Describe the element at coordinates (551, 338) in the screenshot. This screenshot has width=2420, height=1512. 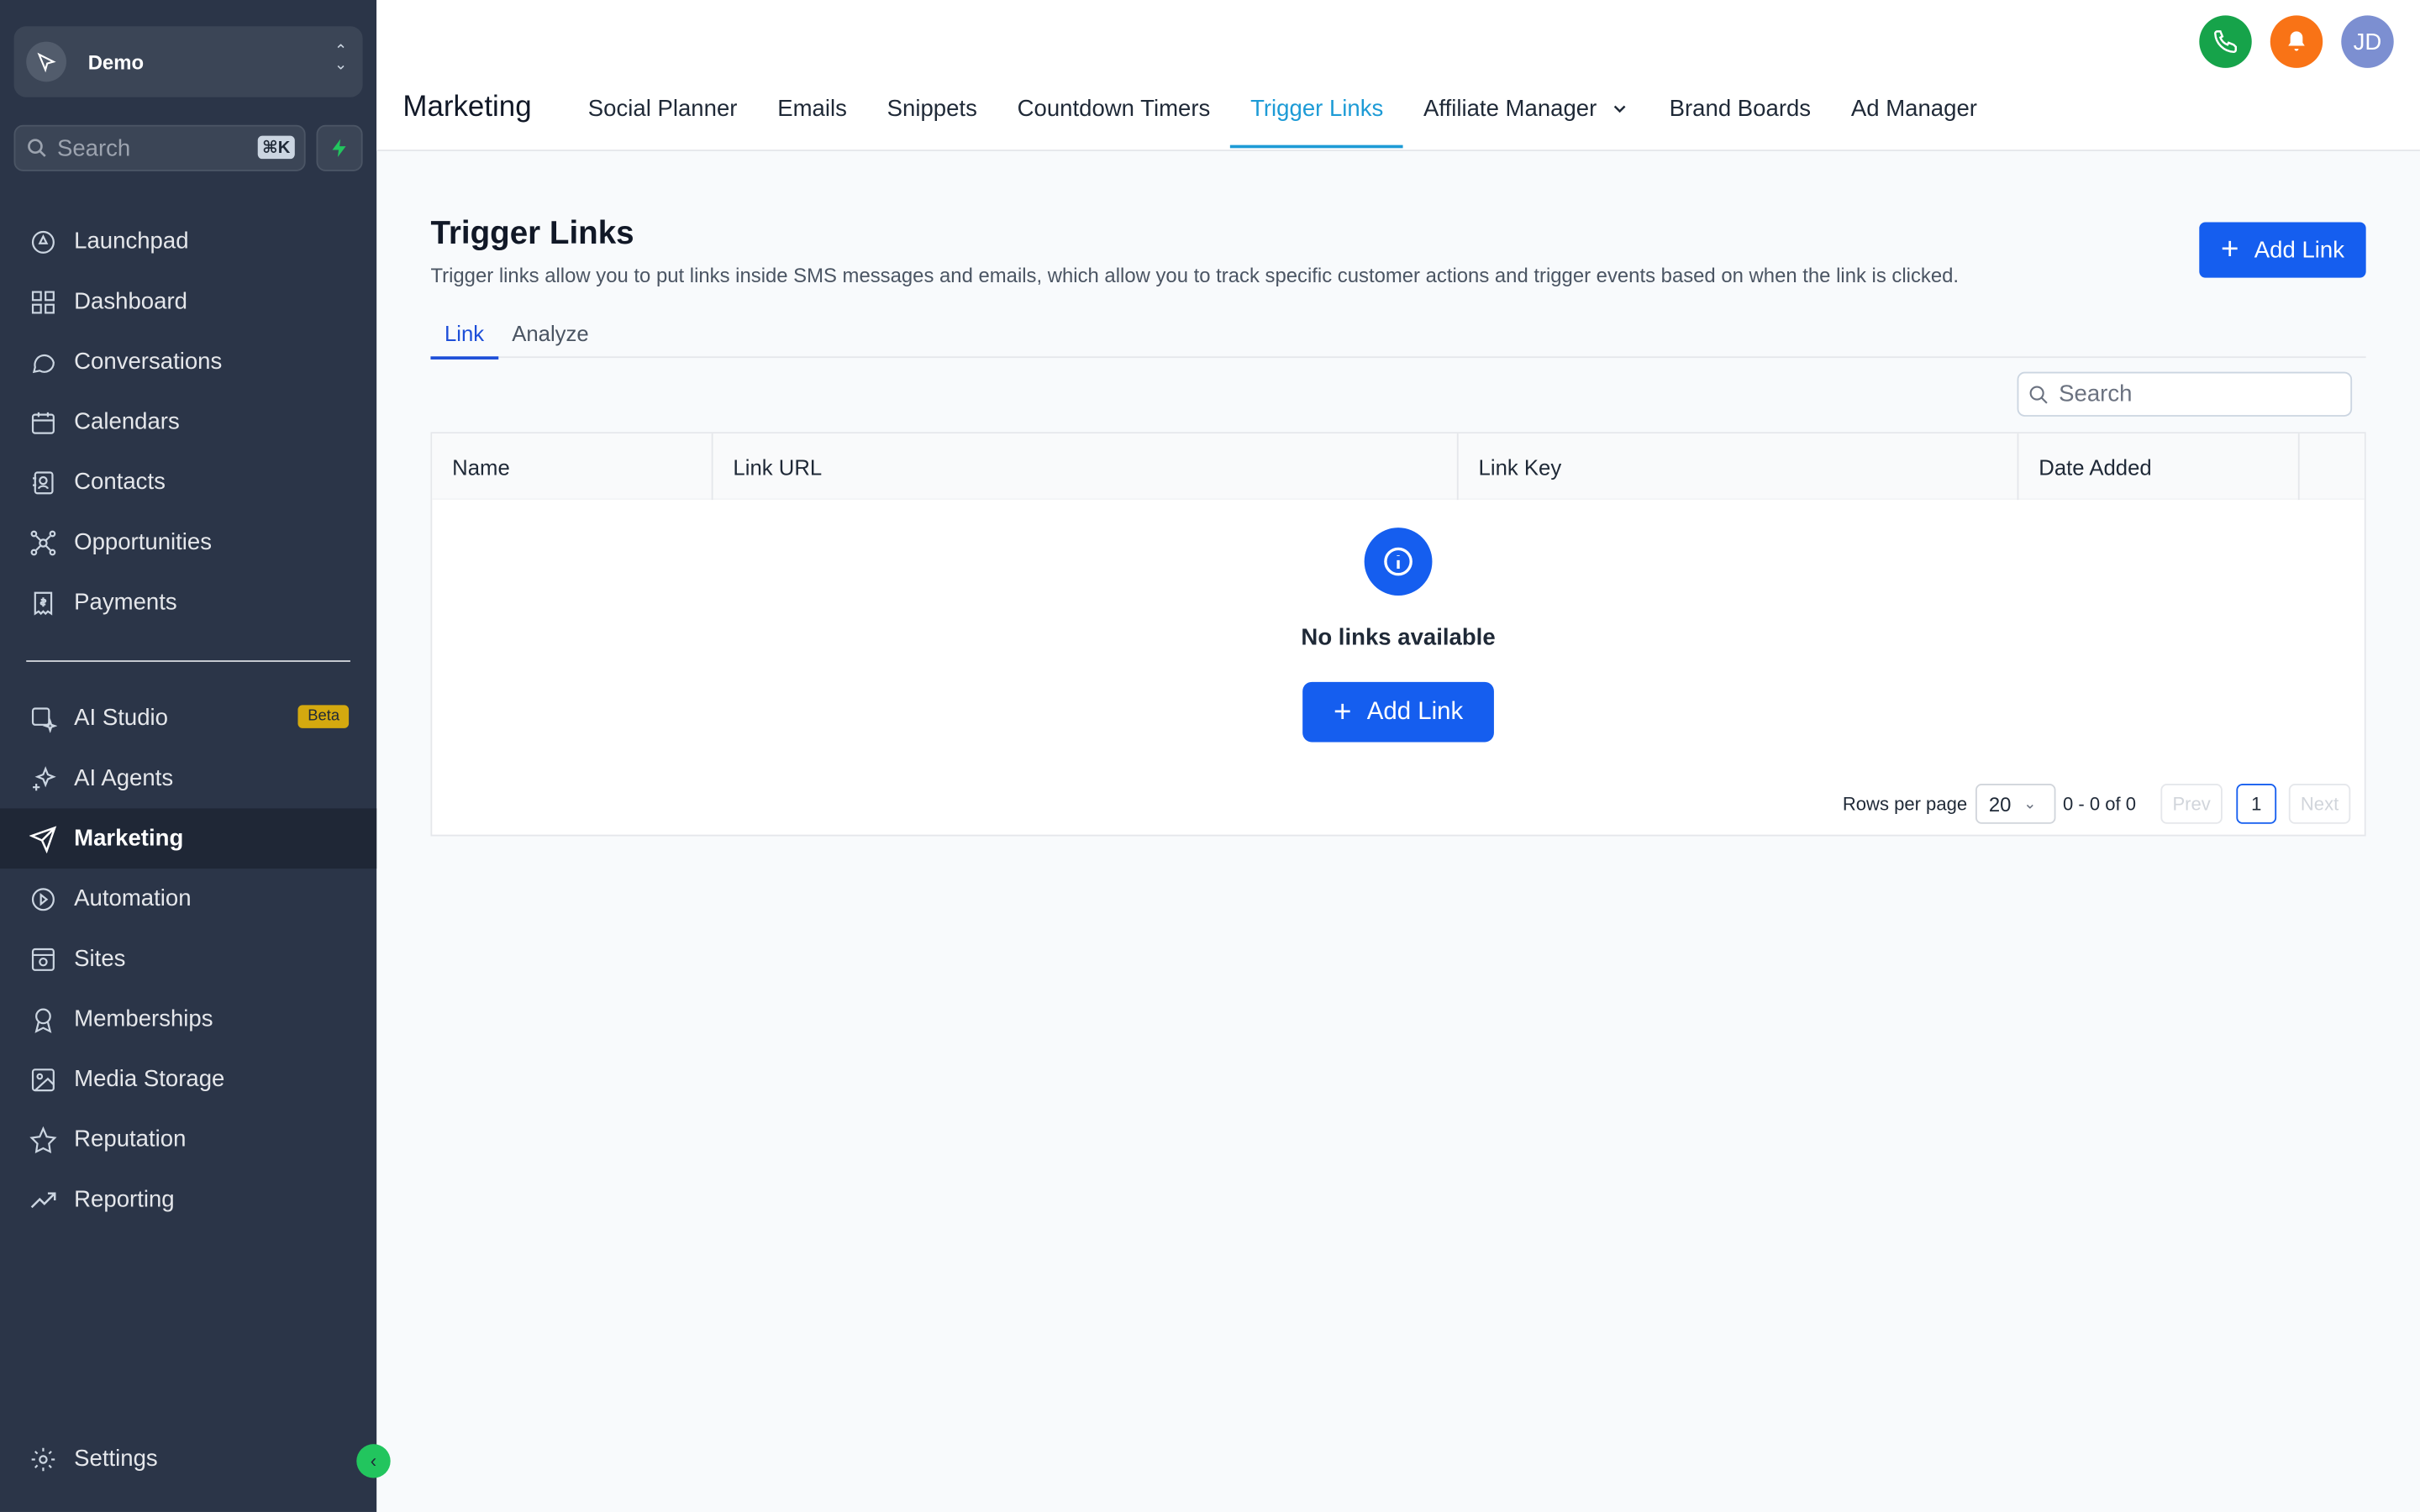
I see `subtab-analyze: Analyze` at that location.